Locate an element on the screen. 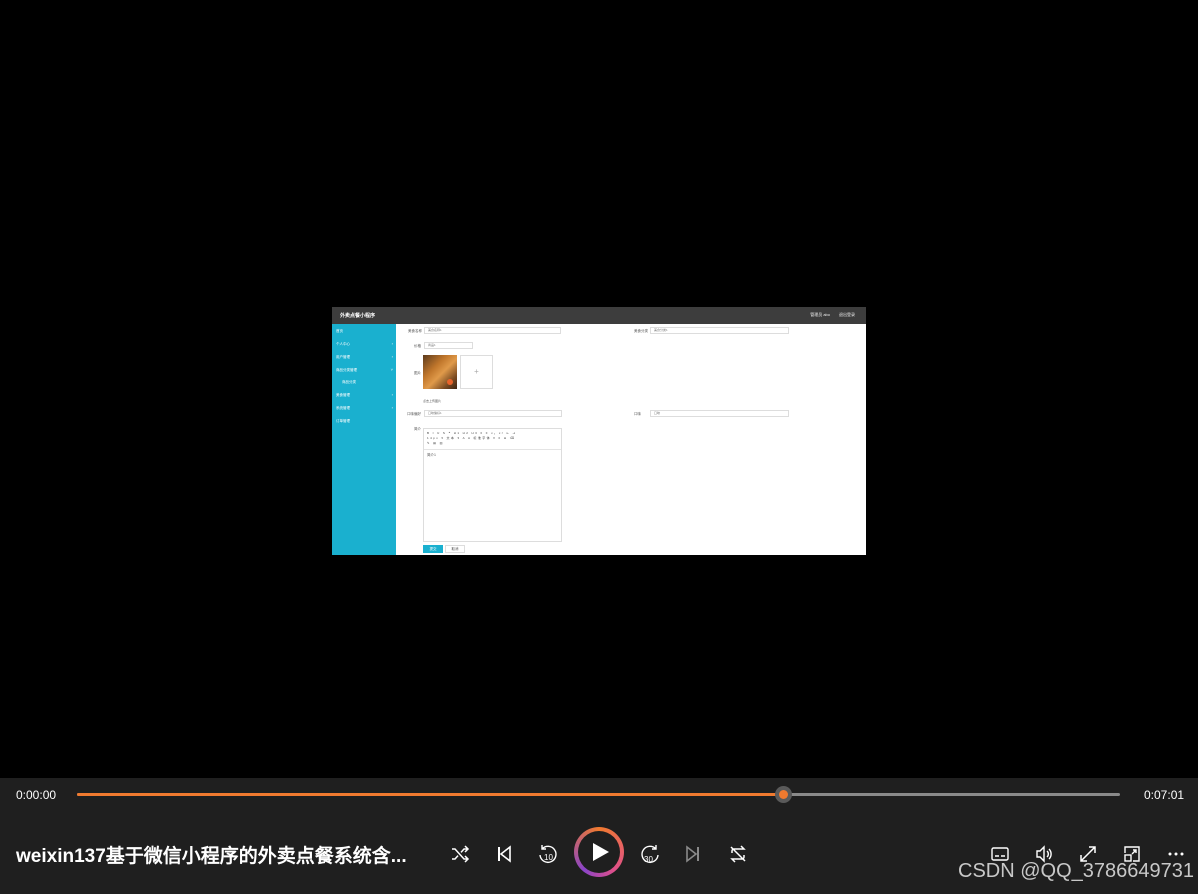 The height and width of the screenshot is (894, 1198). image-hint: 点击上传图片 is located at coordinates (432, 401).